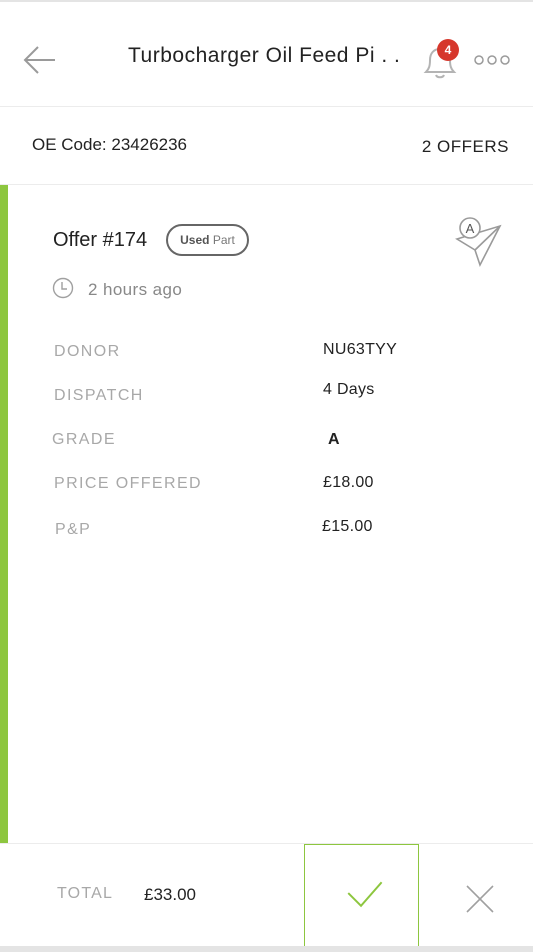  What do you see at coordinates (360, 349) in the screenshot?
I see `donor-value: NU63TYY` at bounding box center [360, 349].